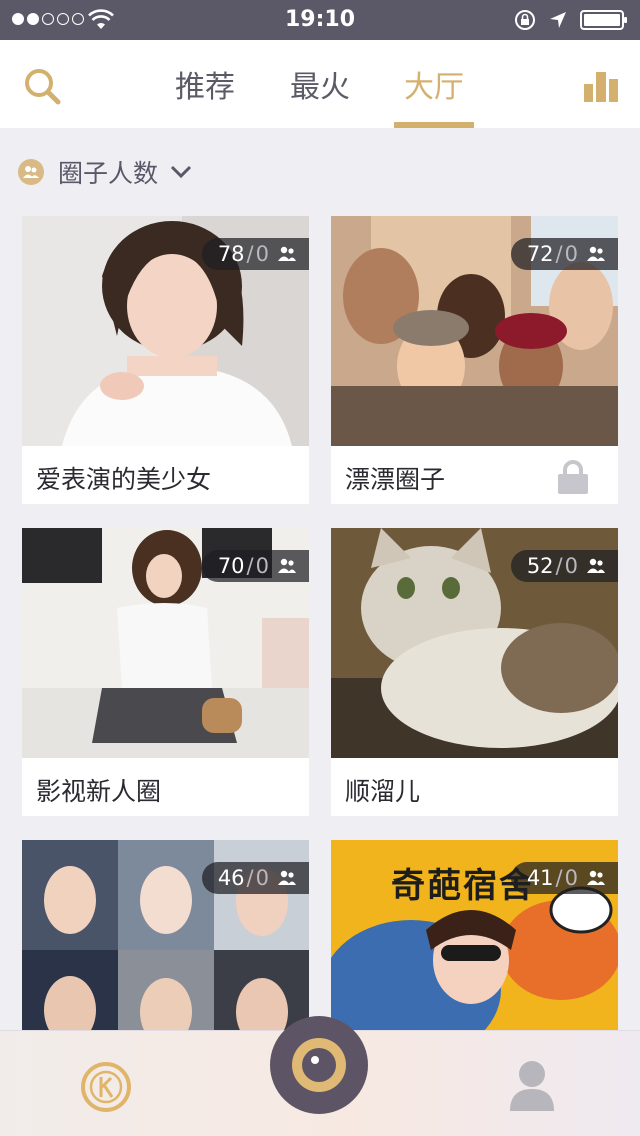  What do you see at coordinates (558, 20) in the screenshot?
I see `location-arrow-icon` at bounding box center [558, 20].